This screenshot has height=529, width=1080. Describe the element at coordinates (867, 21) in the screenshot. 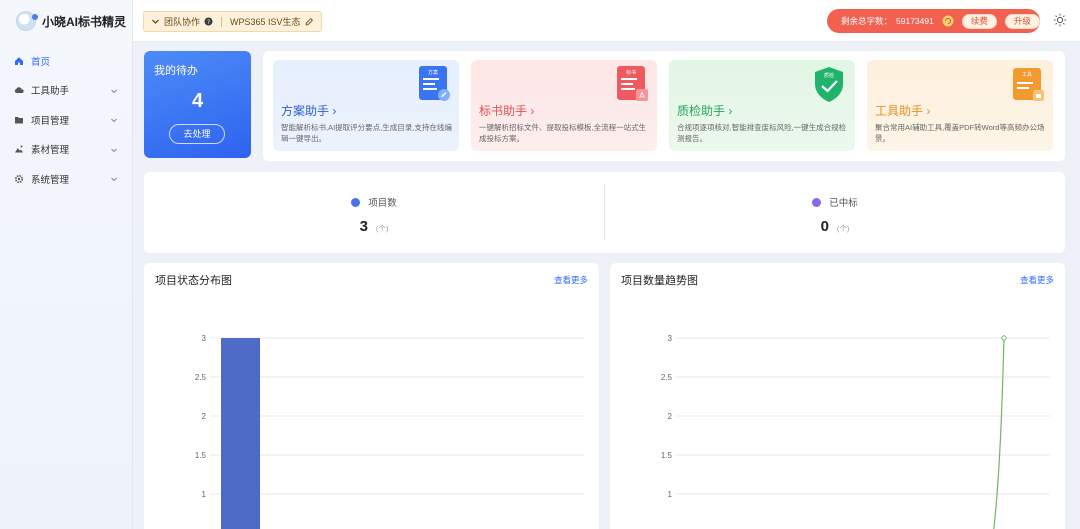

I see `quota-label: 剩余总字数：` at that location.